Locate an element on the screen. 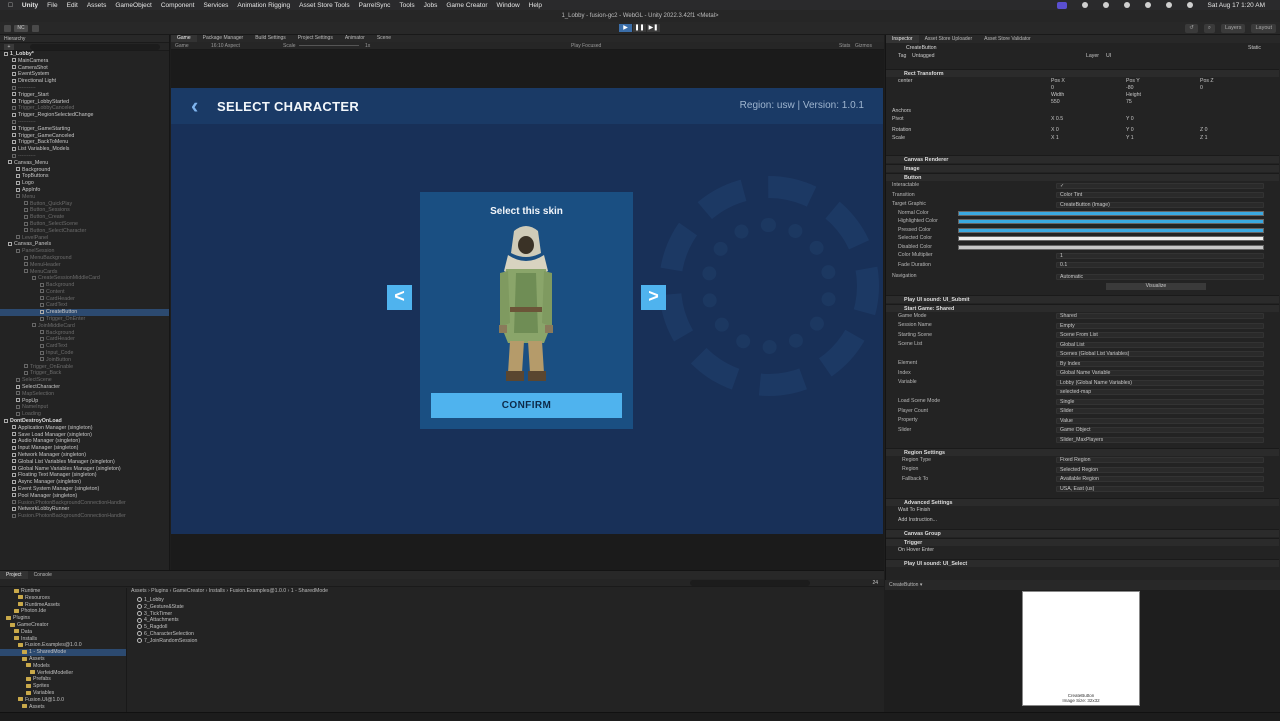  scene-file-item: 4_Attachments is located at coordinates (506, 620).